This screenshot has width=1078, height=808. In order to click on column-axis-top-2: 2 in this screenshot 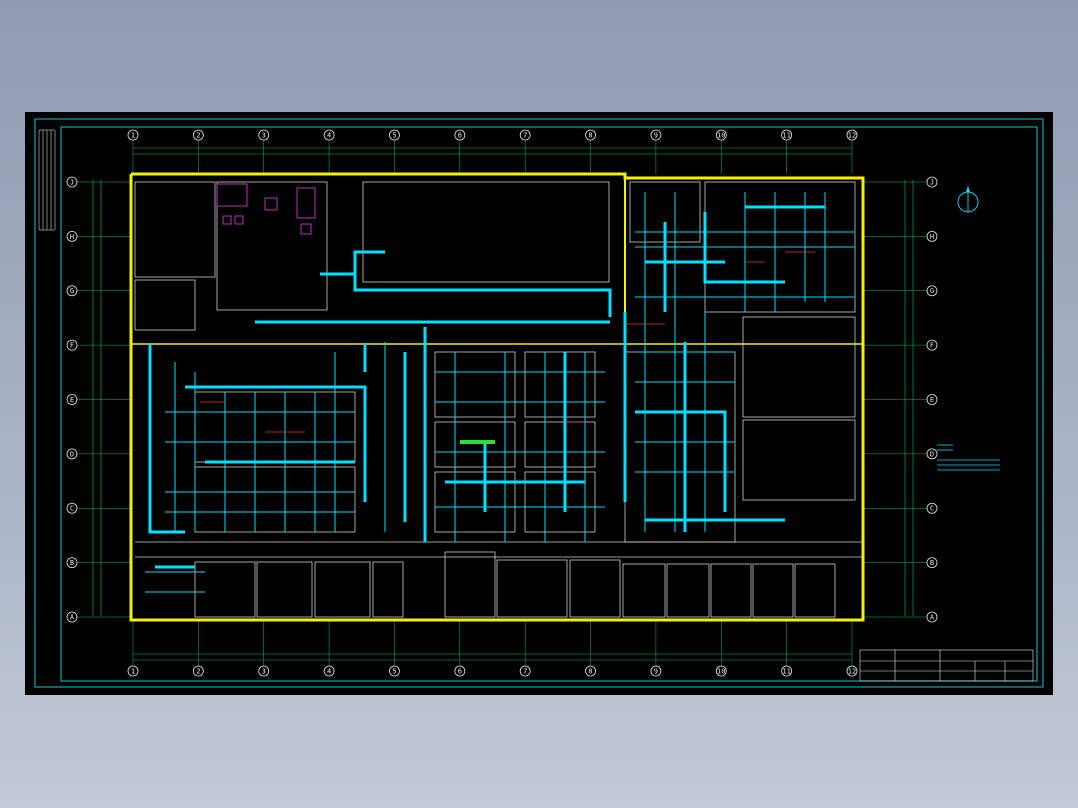, I will do `click(198, 135)`.